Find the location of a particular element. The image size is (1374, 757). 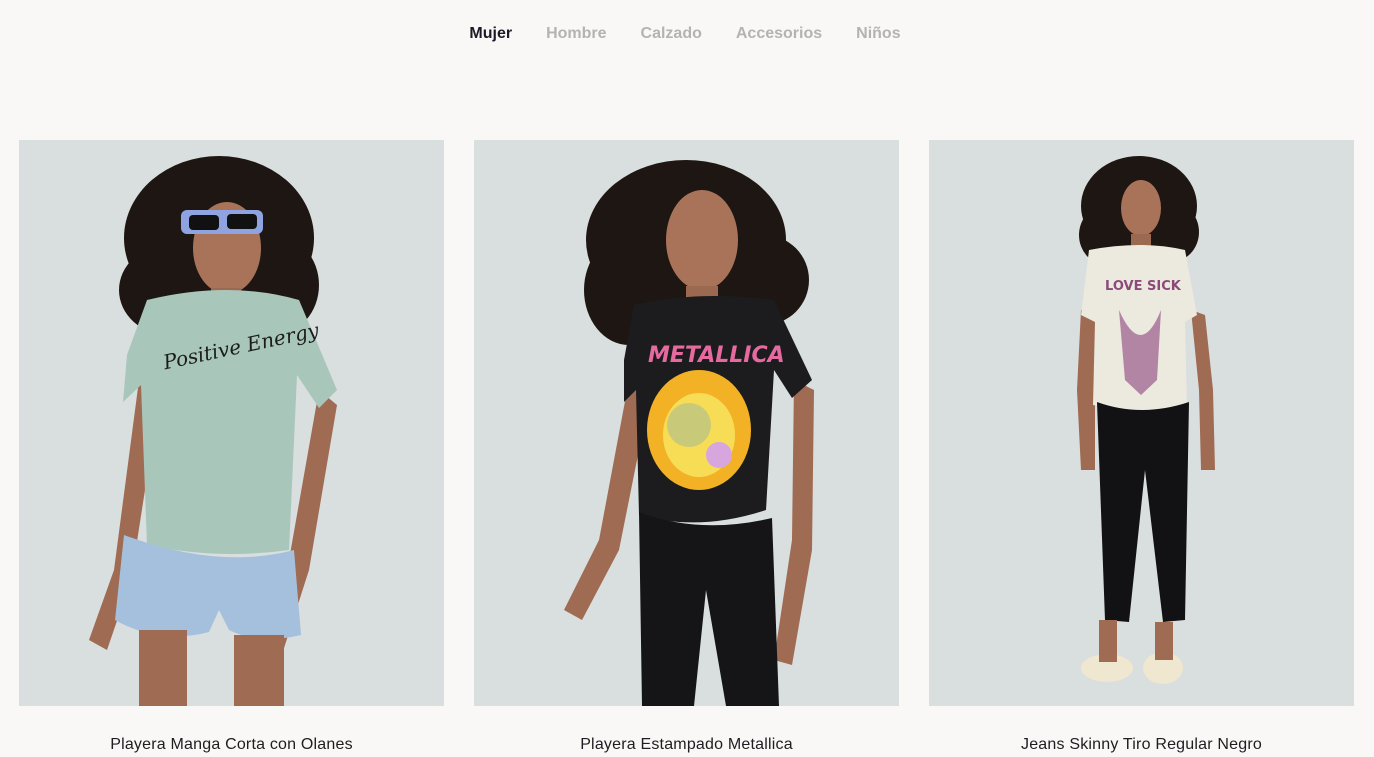

tab-hombre: Hombre is located at coordinates (576, 34).